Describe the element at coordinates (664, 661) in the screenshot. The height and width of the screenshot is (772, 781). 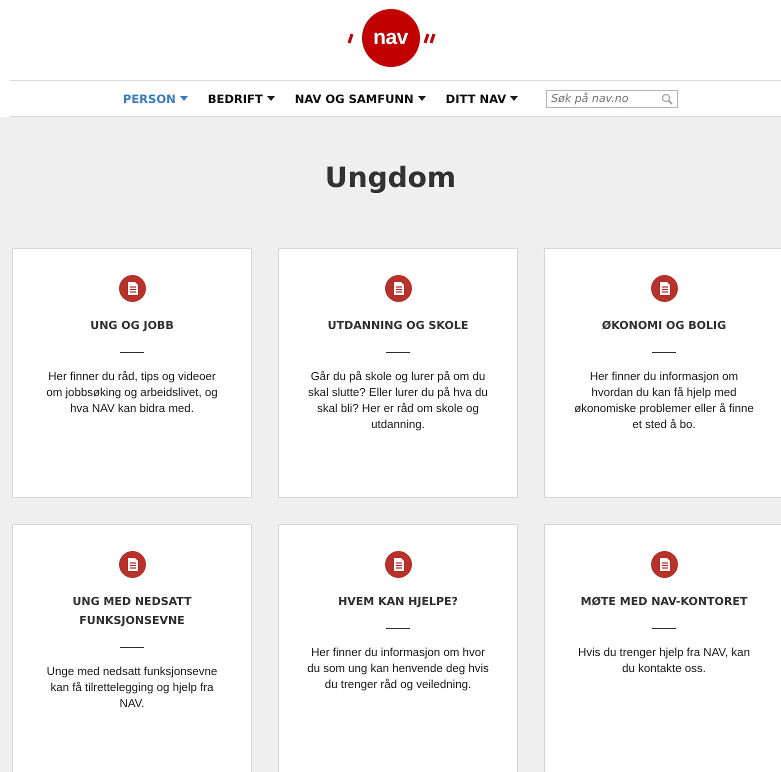
I see `card-description: Hvis du trenger hjelp fra NAV, kan du kontakte oss.` at that location.